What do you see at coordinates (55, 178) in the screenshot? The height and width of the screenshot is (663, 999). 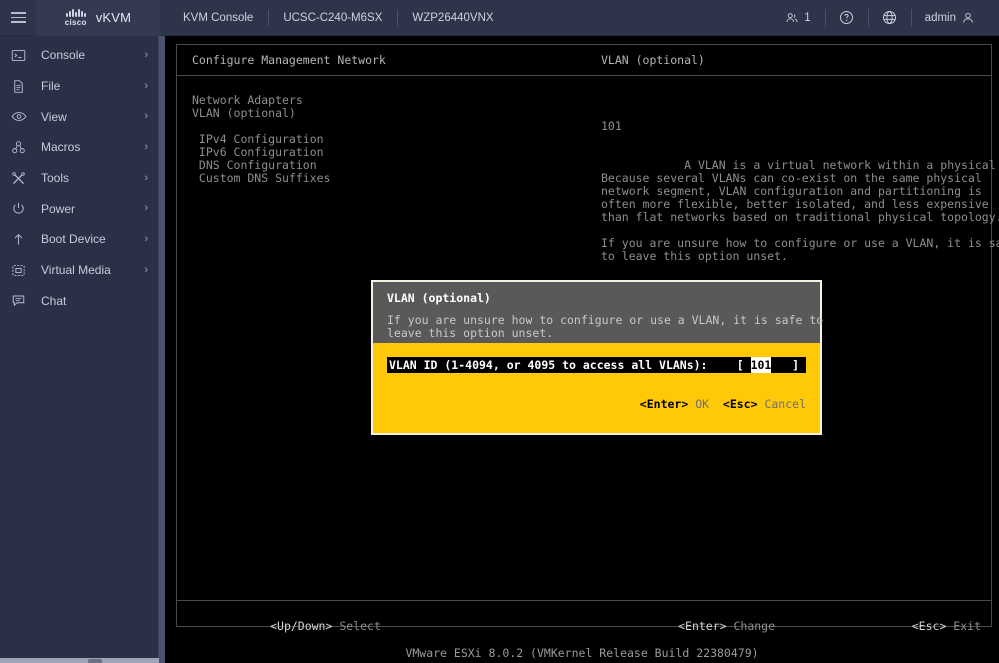 I see `sidebar-label-tools: Tools` at bounding box center [55, 178].